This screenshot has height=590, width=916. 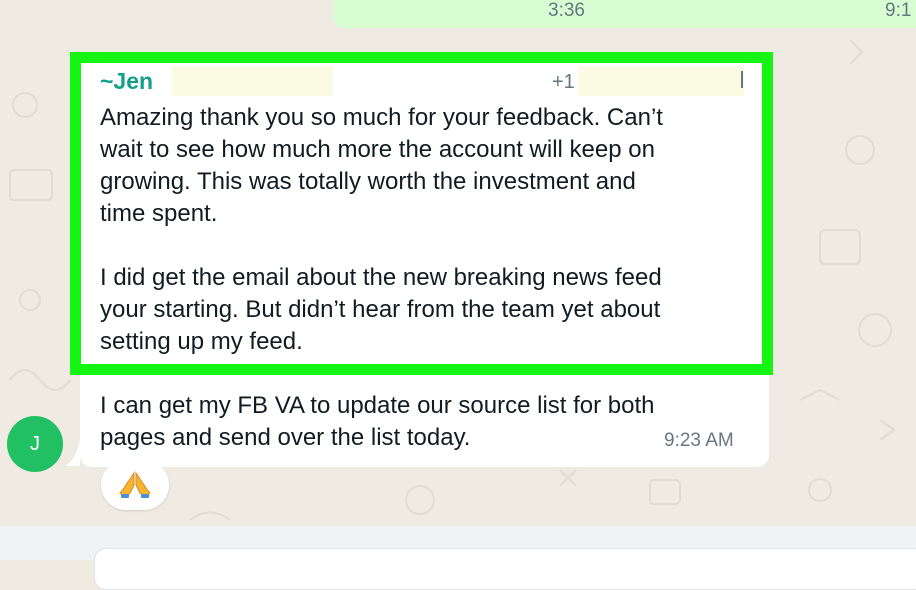 What do you see at coordinates (505, 569) in the screenshot?
I see `message-input` at bounding box center [505, 569].